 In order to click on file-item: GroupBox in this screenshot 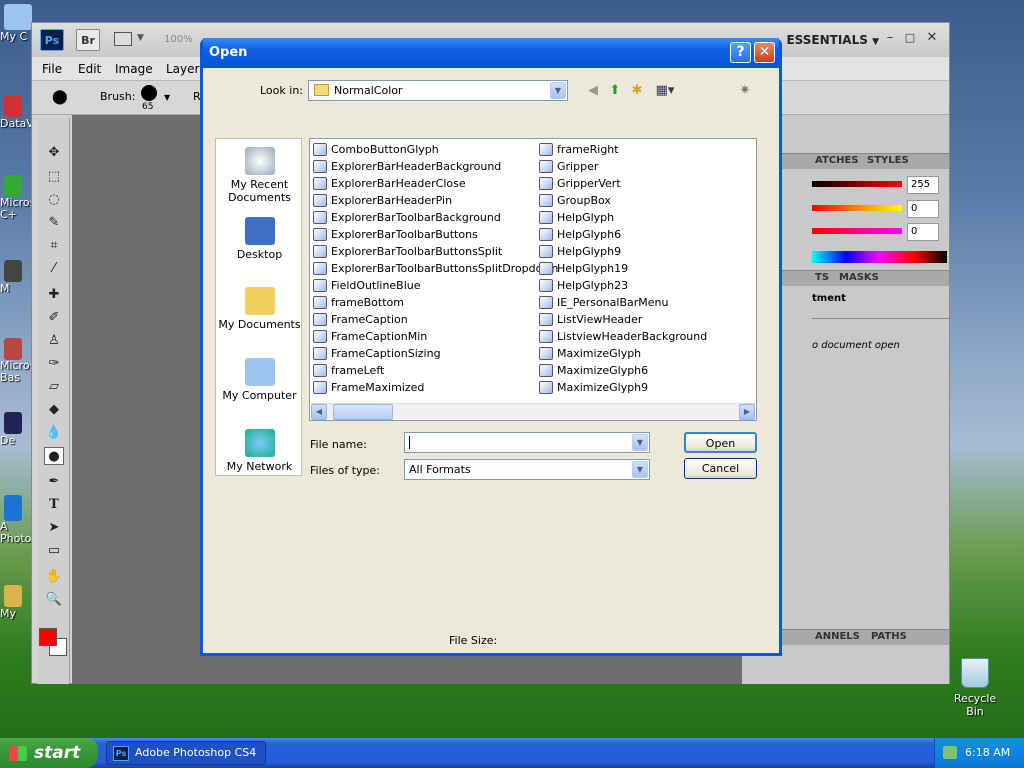, I will do `click(622, 200)`.